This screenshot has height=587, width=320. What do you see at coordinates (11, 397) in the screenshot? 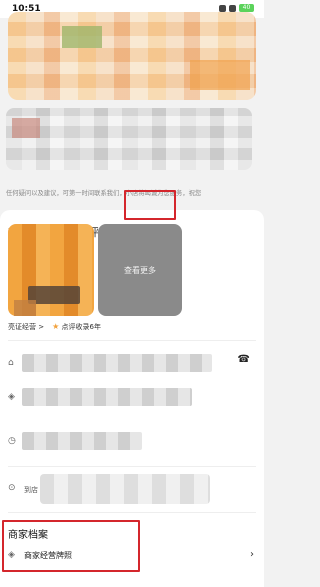
I see `shield-icon: ◈` at bounding box center [11, 397].